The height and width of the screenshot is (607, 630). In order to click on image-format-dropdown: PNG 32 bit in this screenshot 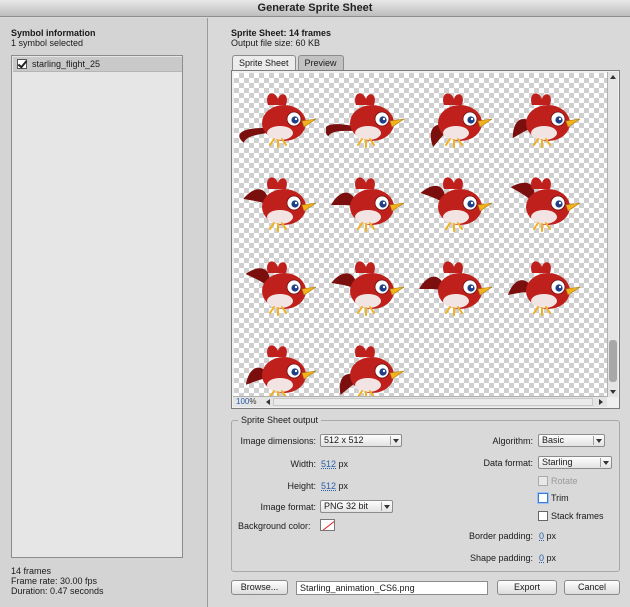, I will do `click(356, 506)`.